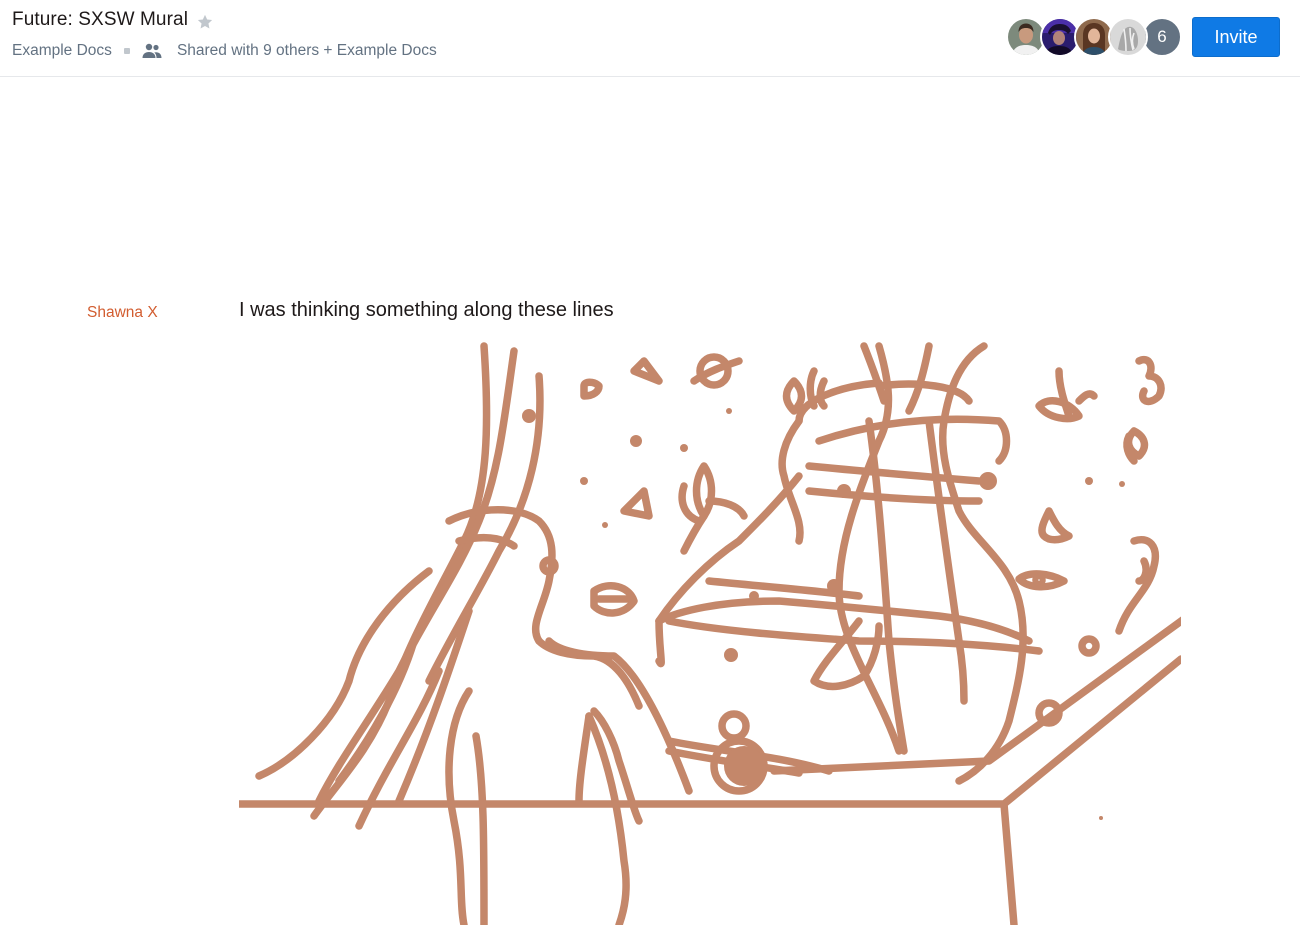  Describe the element at coordinates (126, 51) in the screenshot. I see `separator-dot` at that location.